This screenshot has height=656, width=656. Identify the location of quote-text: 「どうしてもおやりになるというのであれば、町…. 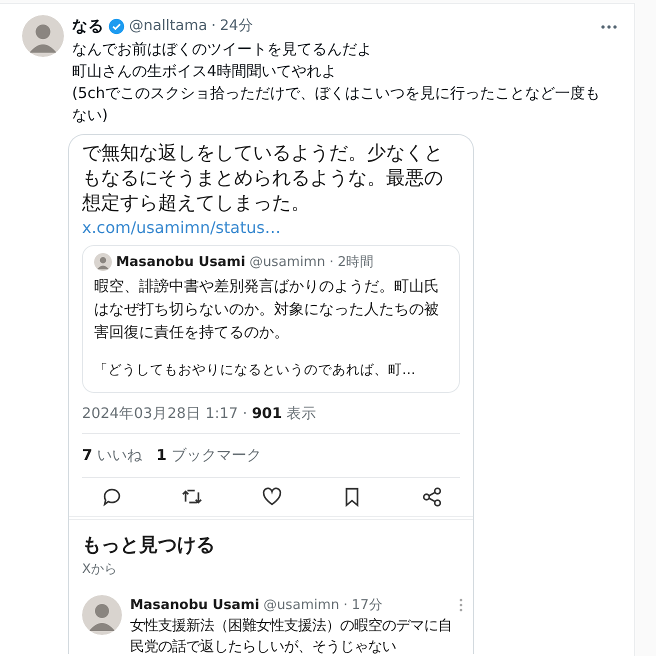
(255, 370).